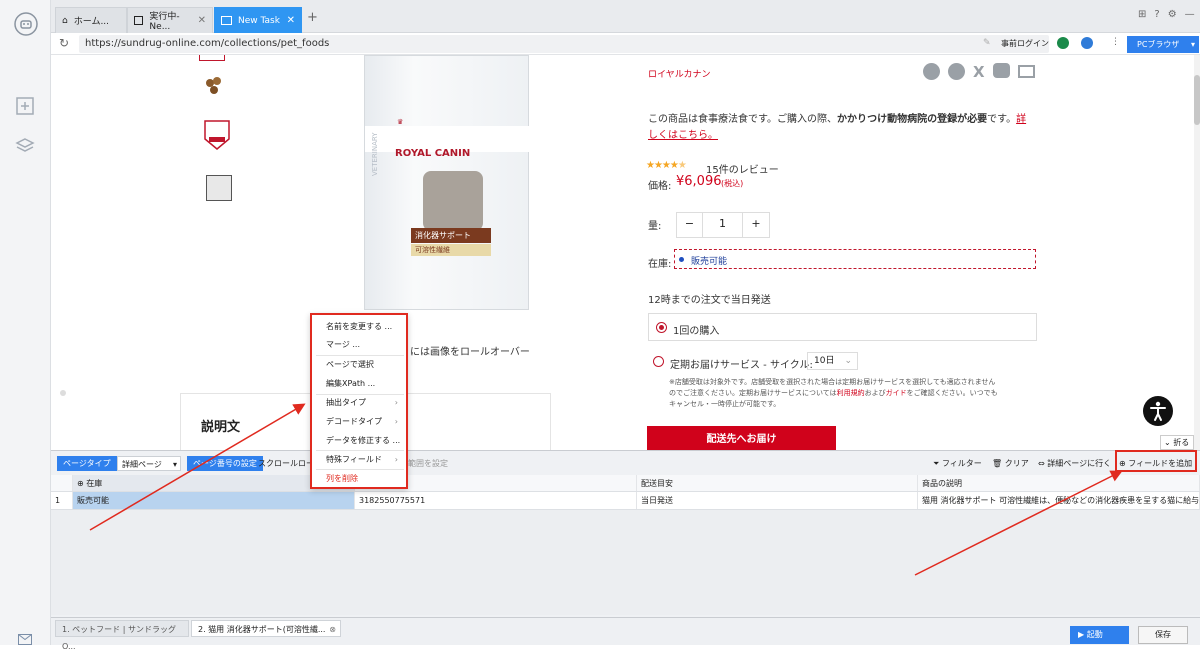 This screenshot has height=655, width=1200. What do you see at coordinates (197, 467) in the screenshot?
I see `arrow-to-menu` at bounding box center [197, 467].